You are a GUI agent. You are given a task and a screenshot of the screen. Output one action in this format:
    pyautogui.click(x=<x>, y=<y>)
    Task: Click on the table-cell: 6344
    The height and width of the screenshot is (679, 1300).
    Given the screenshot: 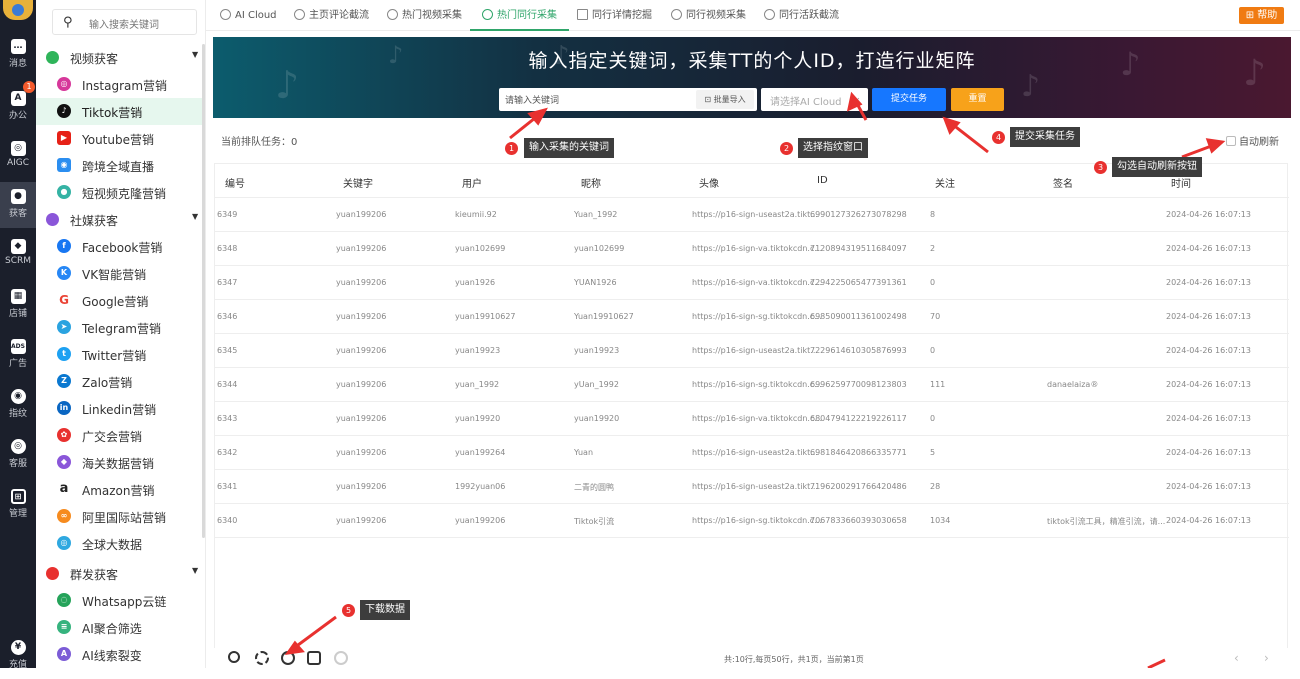 What is the action you would take?
    pyautogui.click(x=227, y=384)
    